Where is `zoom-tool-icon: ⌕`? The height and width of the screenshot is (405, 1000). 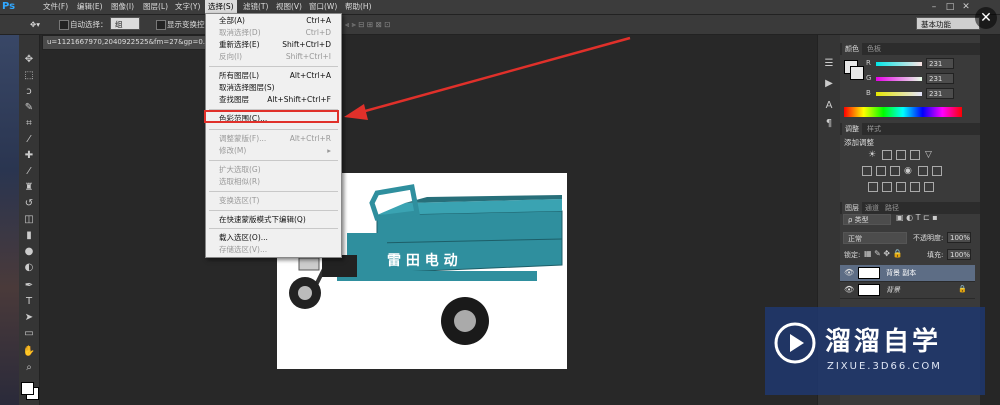
zoom-tool-icon: ⌕ is located at coordinates (29, 368).